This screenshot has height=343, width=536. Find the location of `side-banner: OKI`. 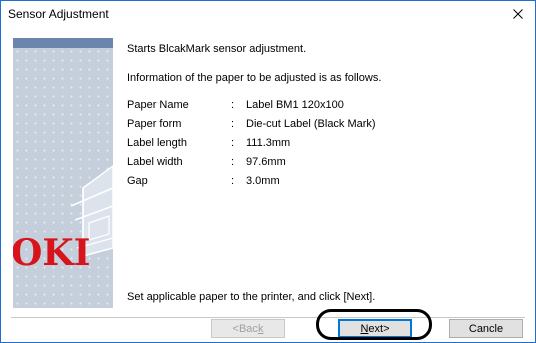

side-banner: OKI is located at coordinates (63, 173).